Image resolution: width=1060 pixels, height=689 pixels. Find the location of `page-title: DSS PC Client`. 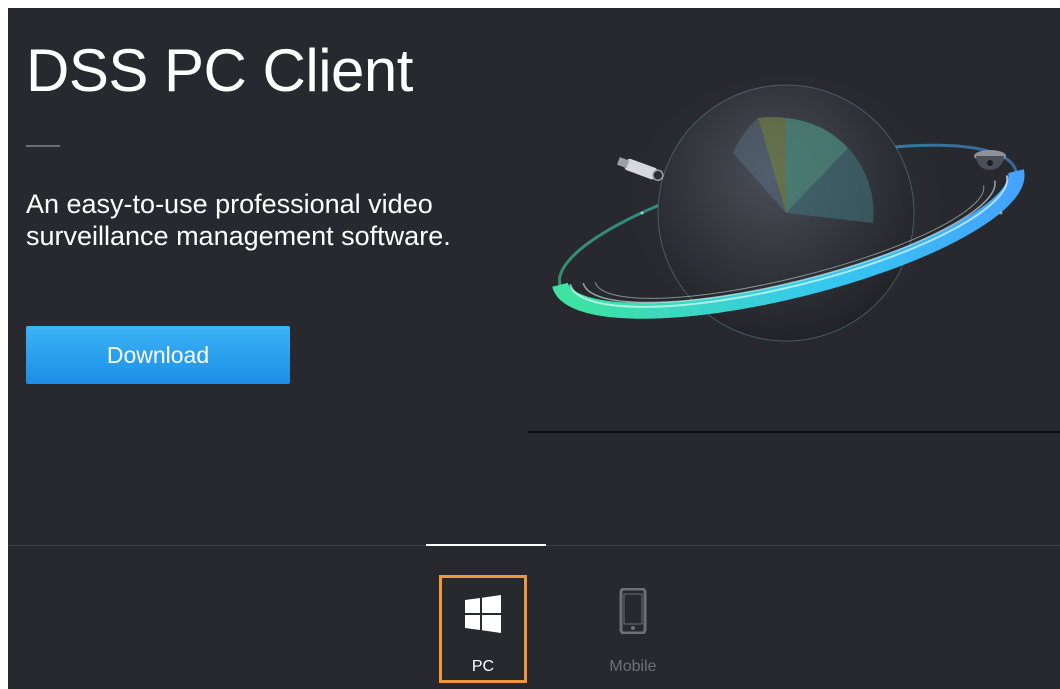

page-title: DSS PC Client is located at coordinates (219, 70).